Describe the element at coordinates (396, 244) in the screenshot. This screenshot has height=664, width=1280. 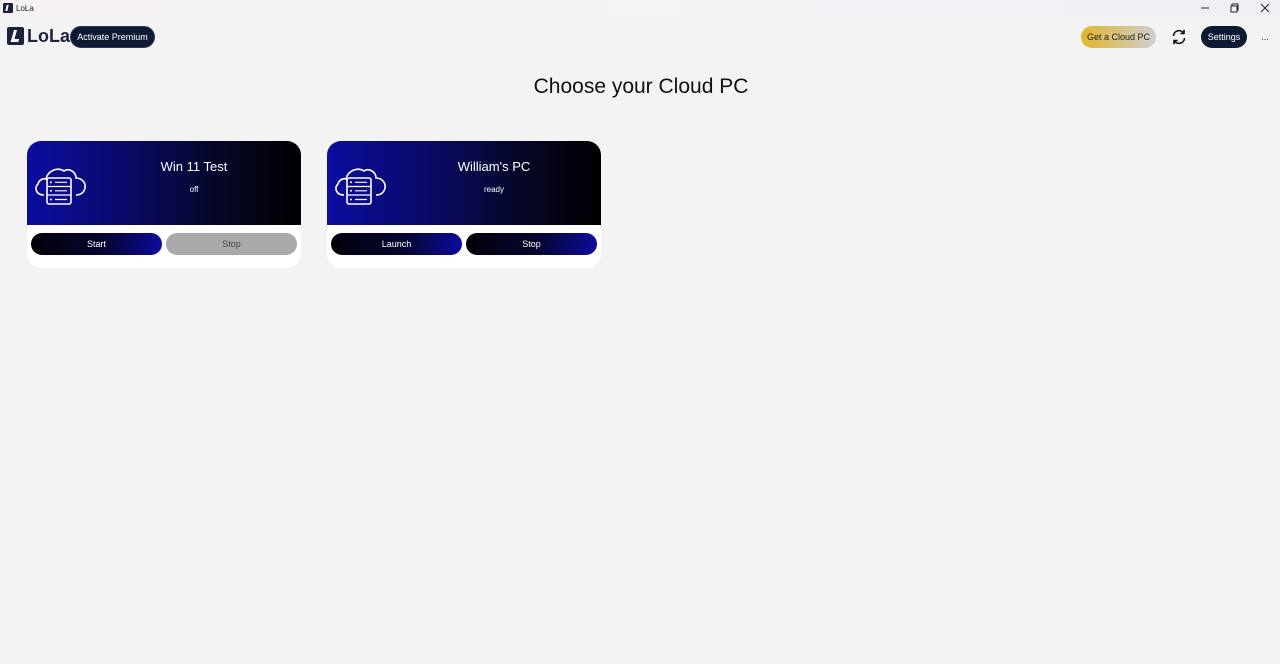
I see `launch-button: Launch` at that location.